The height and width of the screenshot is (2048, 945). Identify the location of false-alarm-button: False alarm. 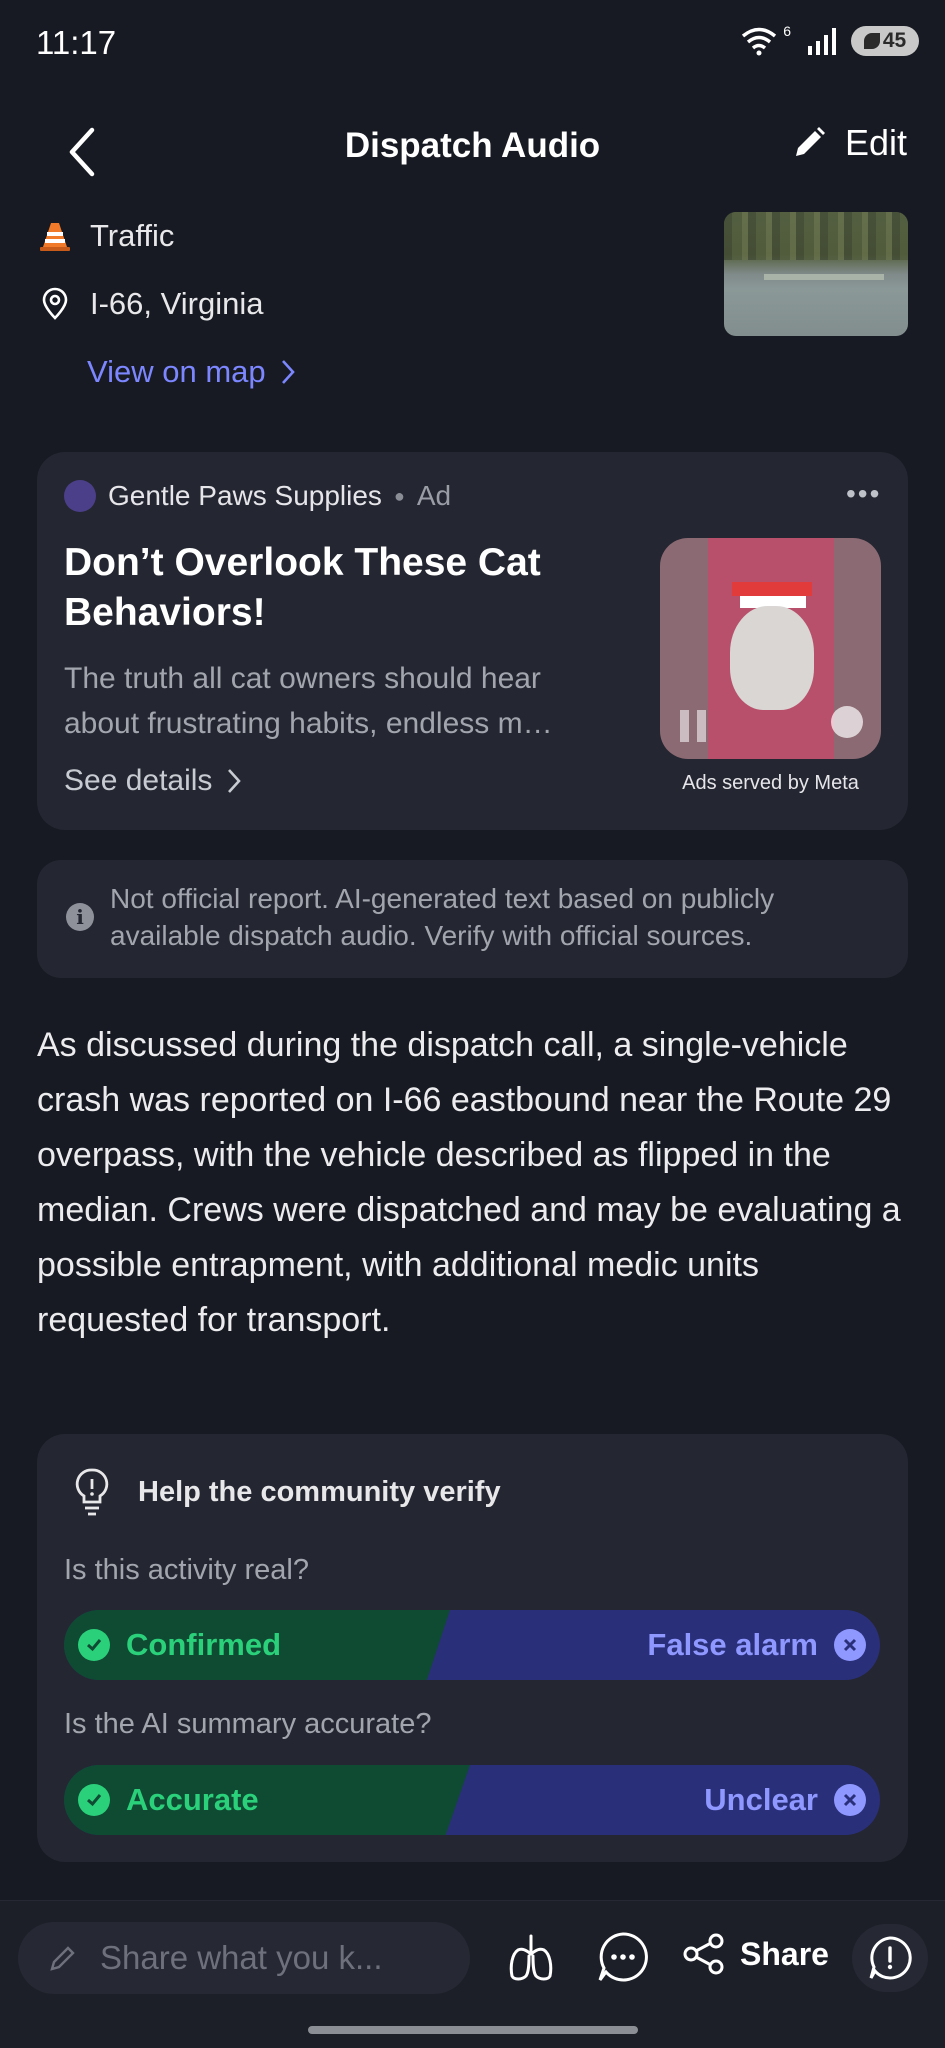
(756, 1645).